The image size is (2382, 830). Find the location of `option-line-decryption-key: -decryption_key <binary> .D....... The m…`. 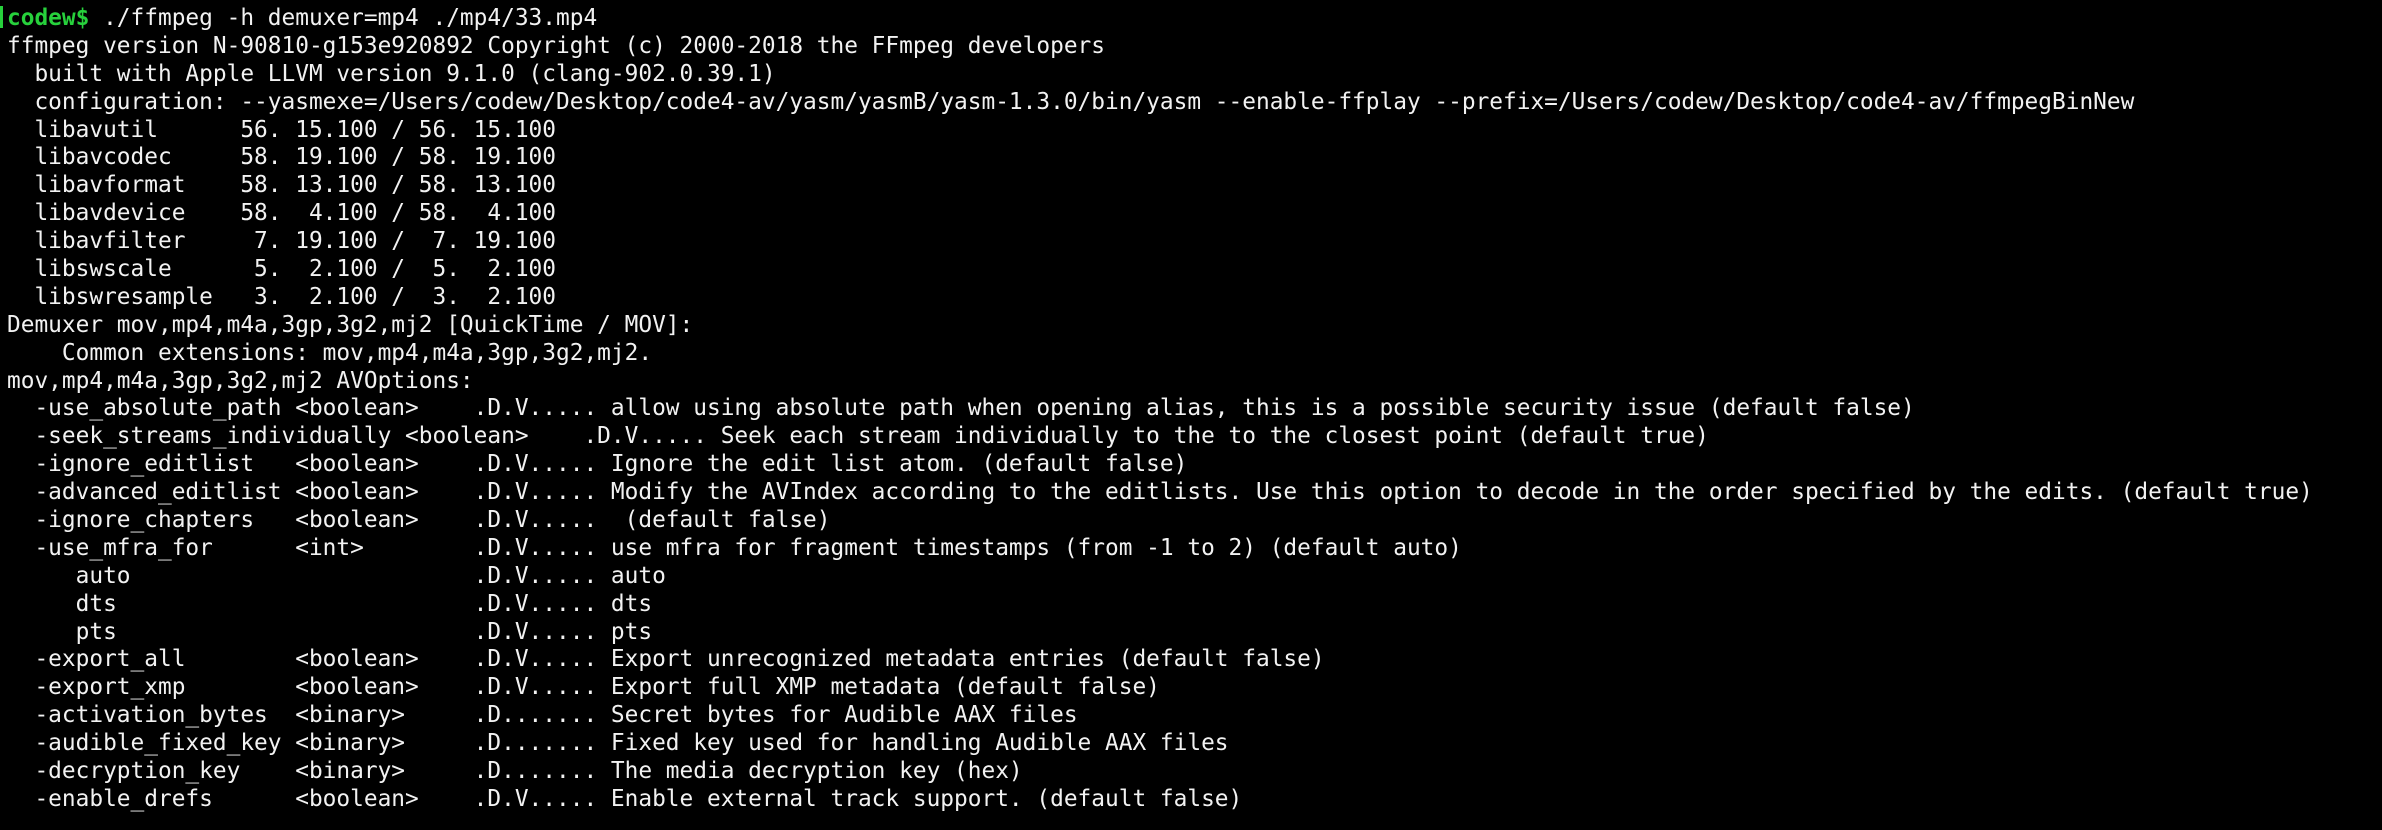

option-line-decryption-key: -decryption_key <binary> .D....... The m… is located at coordinates (515, 771).